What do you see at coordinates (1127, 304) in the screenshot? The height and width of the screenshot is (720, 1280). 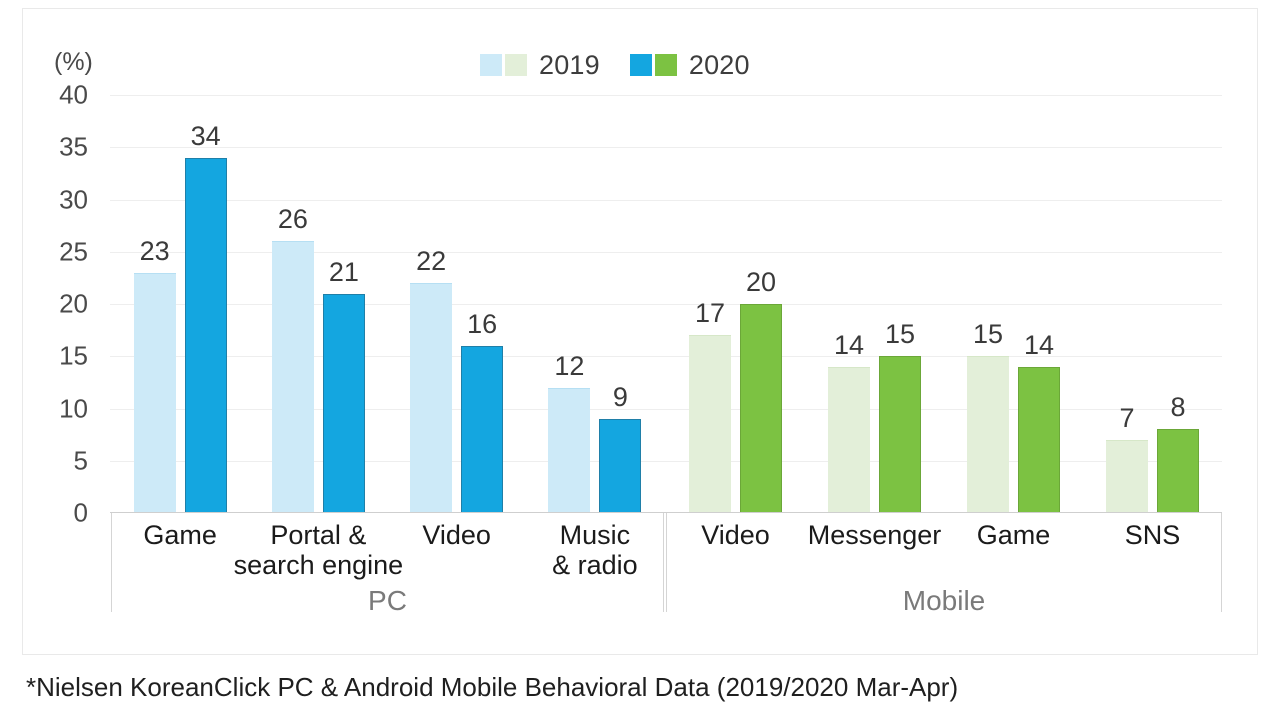 I see `bar-item: 7` at bounding box center [1127, 304].